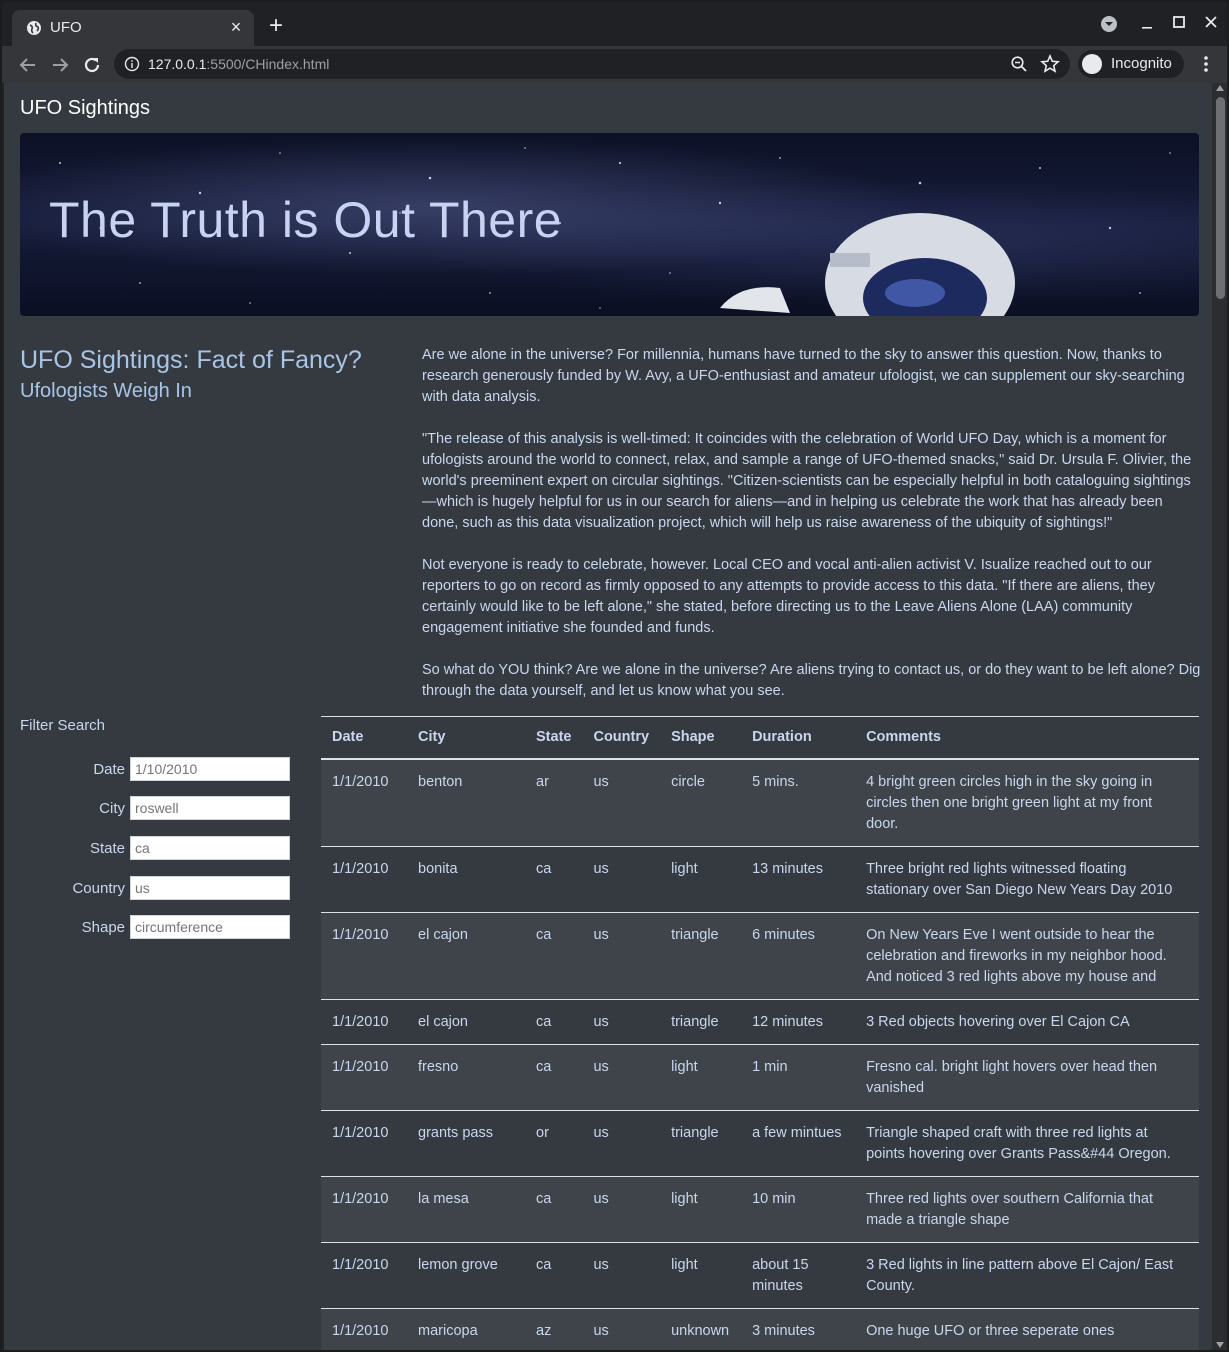  What do you see at coordinates (276, 26) in the screenshot?
I see `new-tab-icon: +` at bounding box center [276, 26].